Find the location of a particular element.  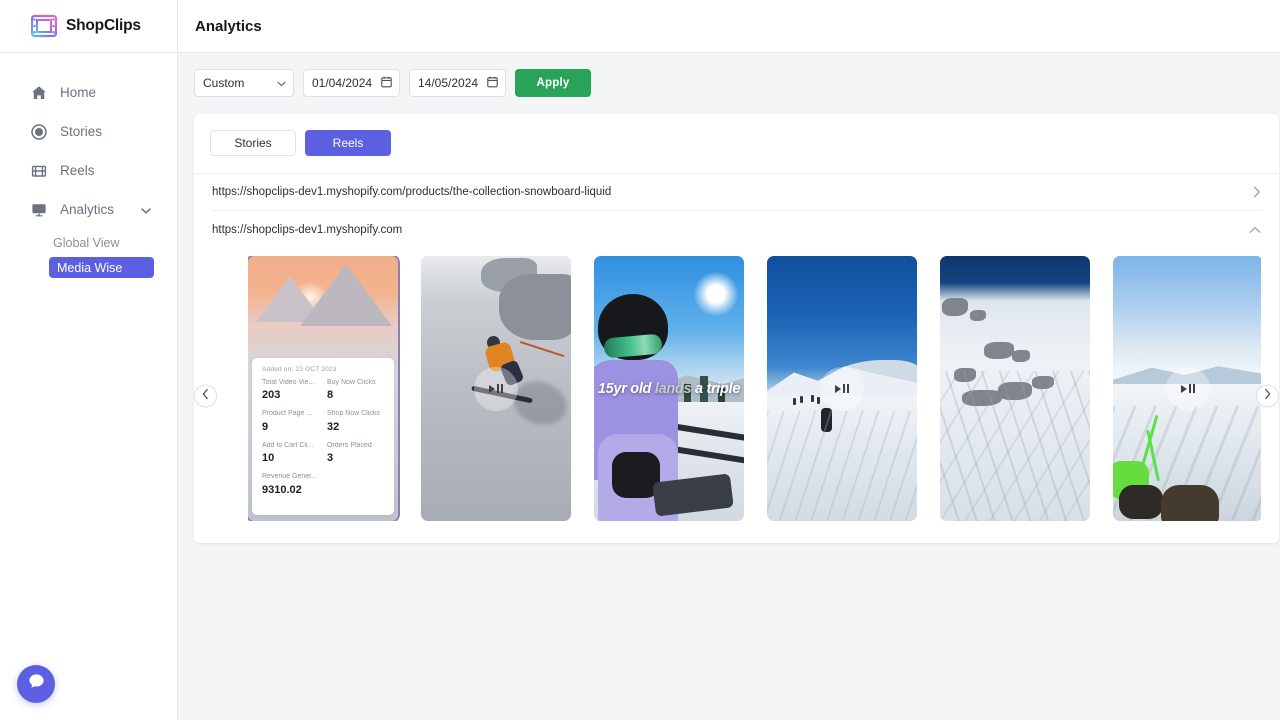

sidebar-item-label: Reels is located at coordinates (77, 170).